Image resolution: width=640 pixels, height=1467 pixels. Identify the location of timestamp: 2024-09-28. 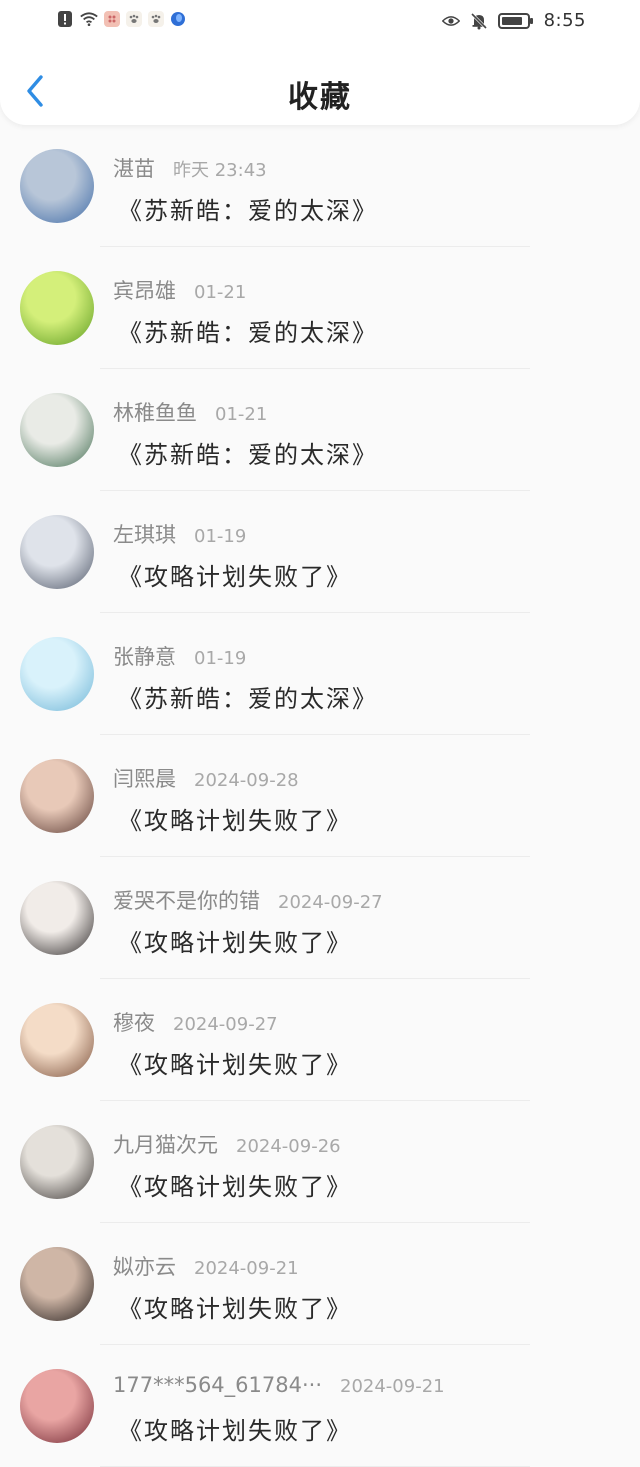
(246, 780).